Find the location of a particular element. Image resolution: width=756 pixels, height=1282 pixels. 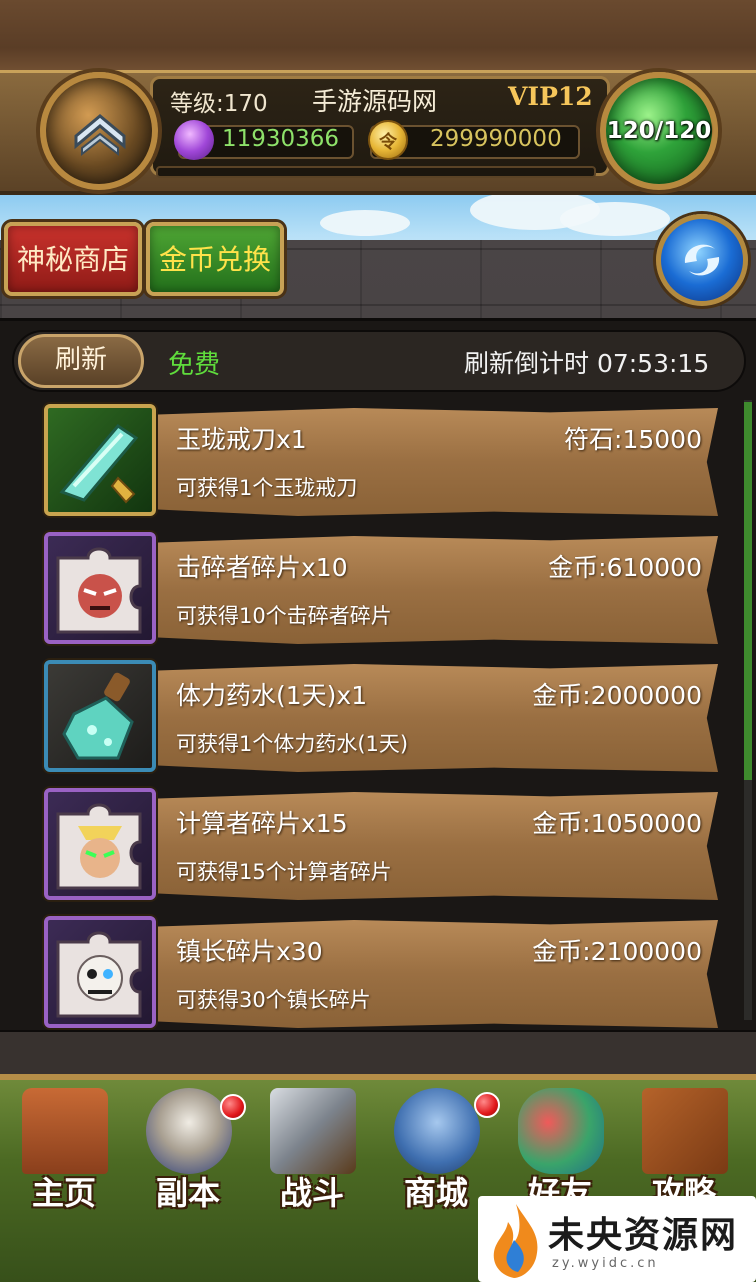

gem-amount: 11930366 is located at coordinates (281, 139).